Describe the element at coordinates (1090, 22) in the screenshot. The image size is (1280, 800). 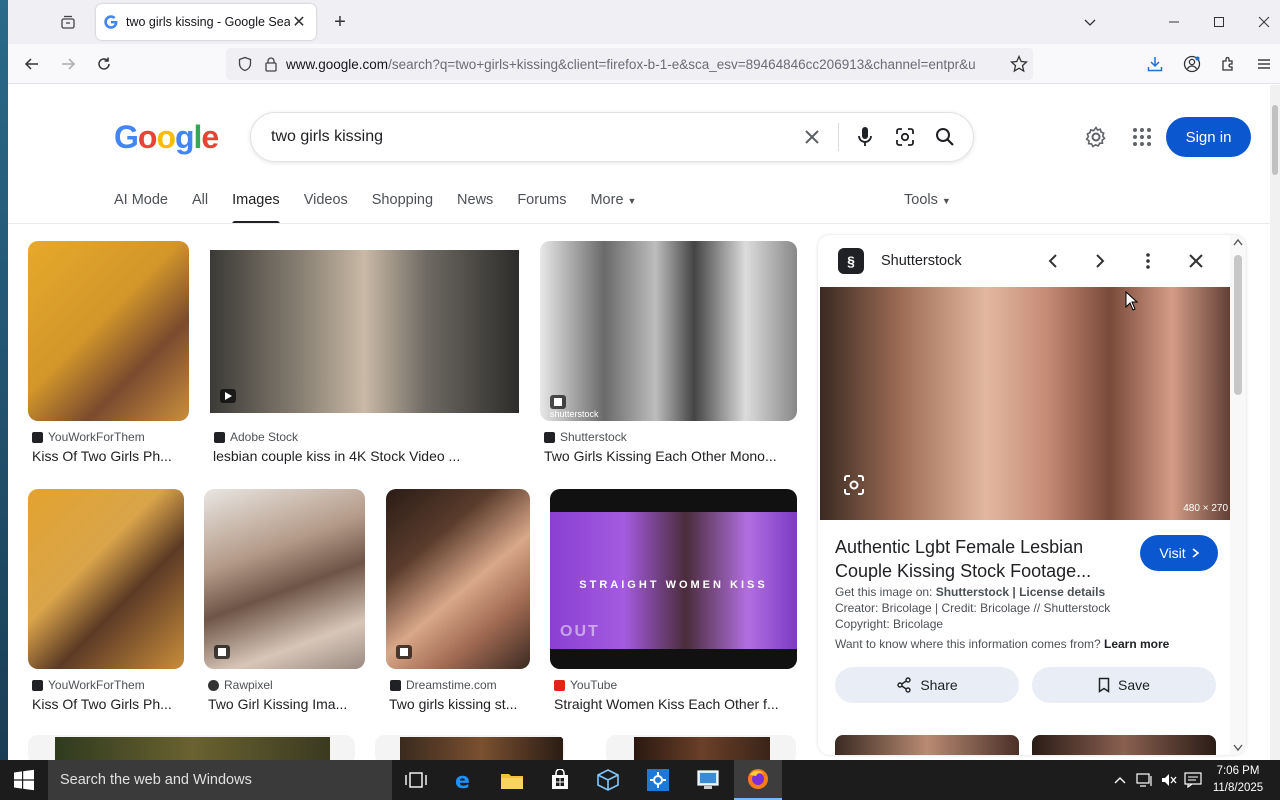
I see `list-all-tabs-icon` at that location.